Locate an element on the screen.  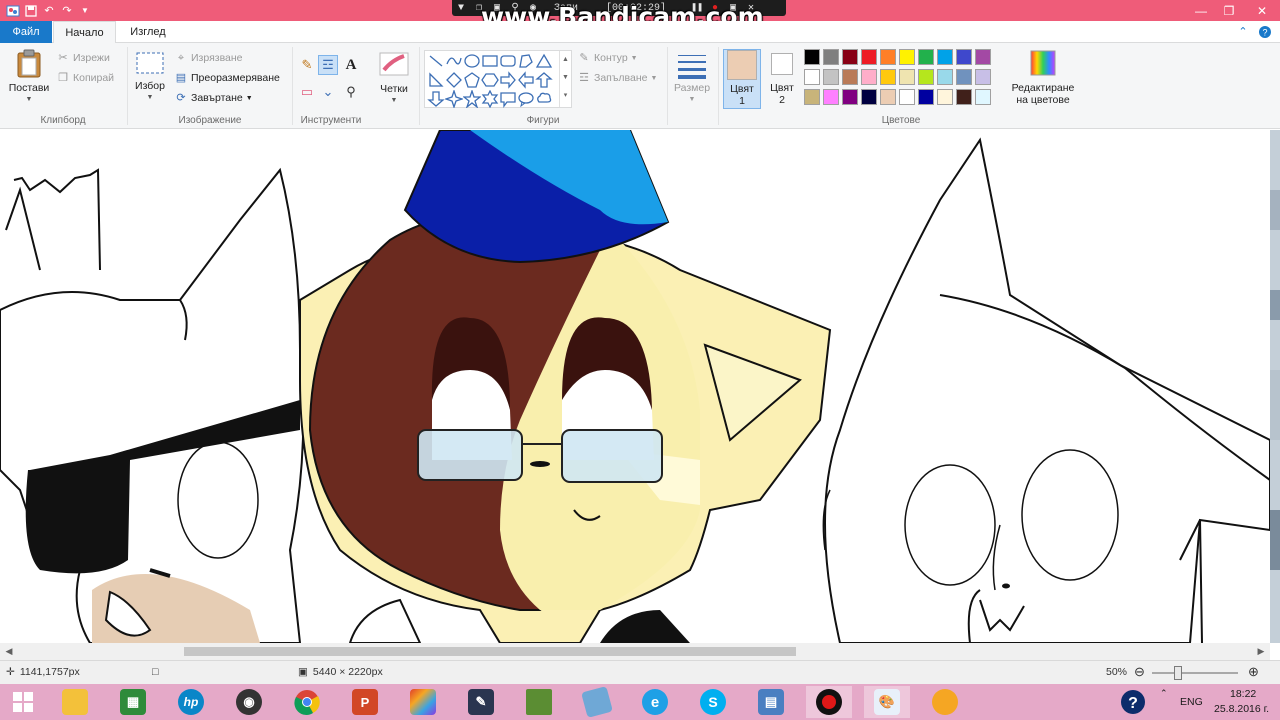
right-arrow-shape-icon is located at coordinates (508, 80).